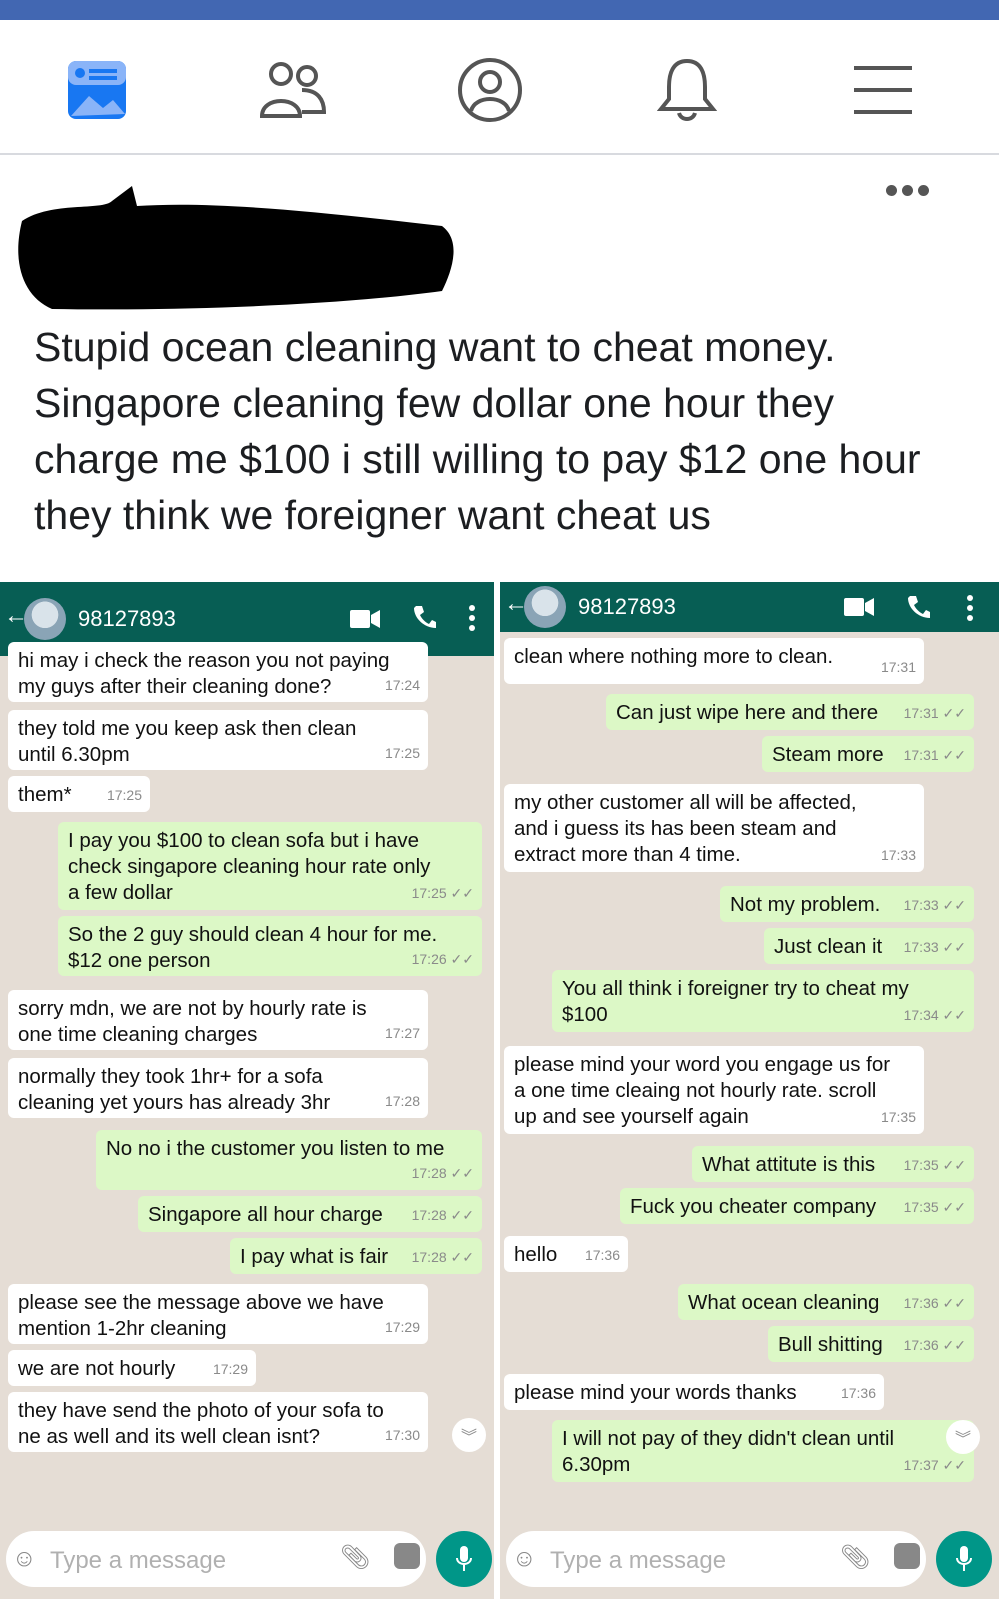  Describe the element at coordinates (883, 90) in the screenshot. I see `menu-icon` at that location.